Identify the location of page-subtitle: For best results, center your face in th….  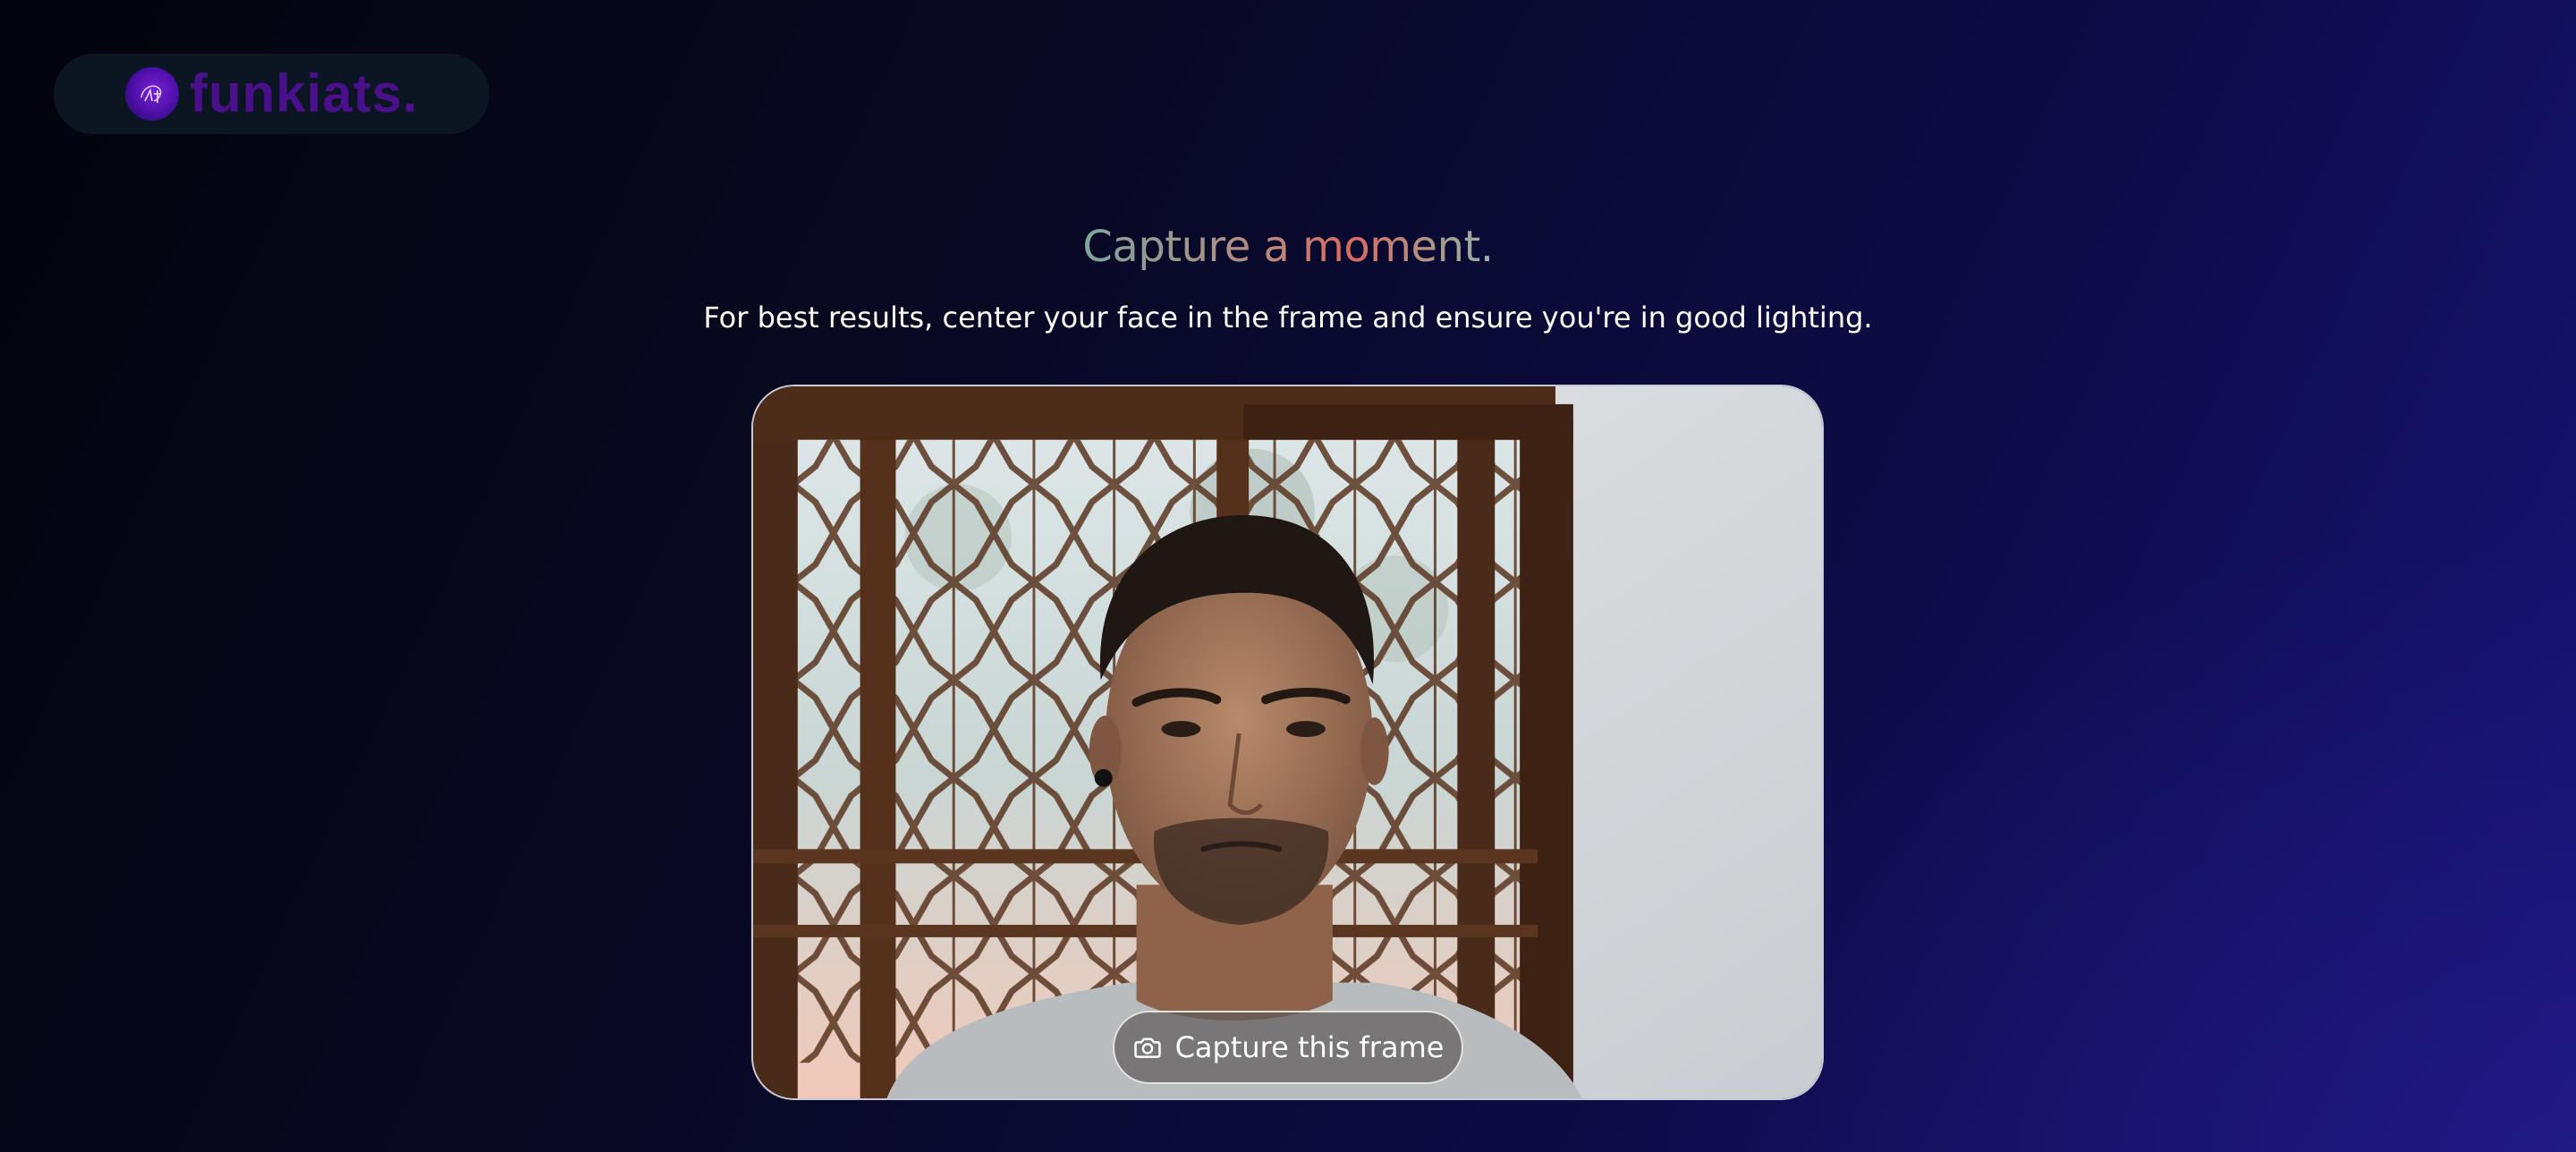
(1288, 318).